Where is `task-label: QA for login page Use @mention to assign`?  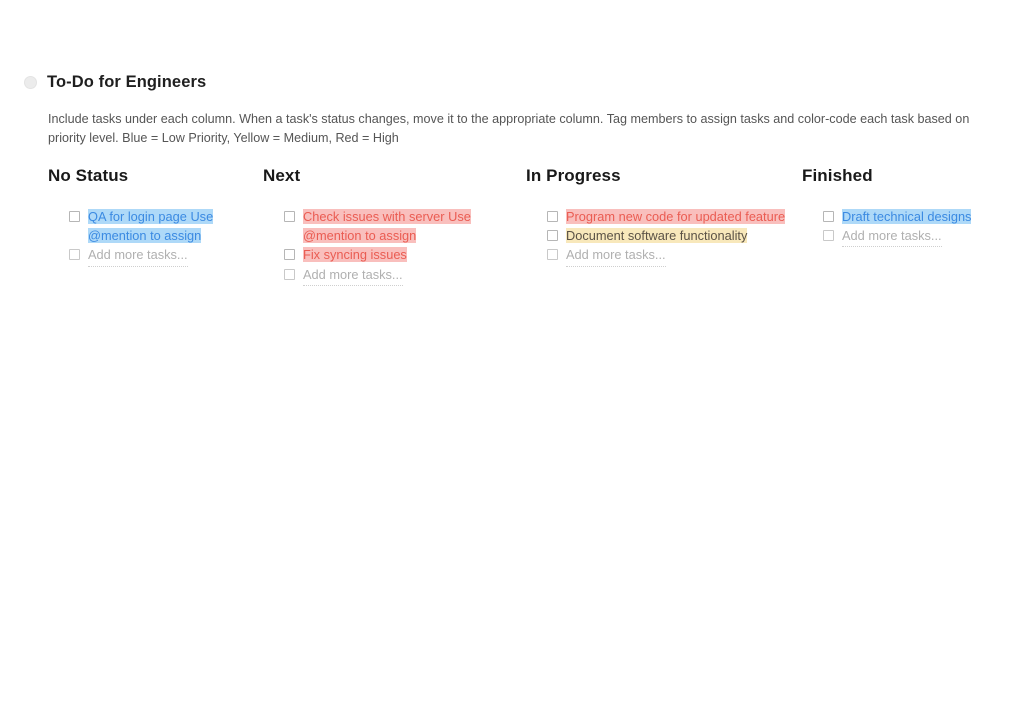 task-label: QA for login page Use @mention to assign is located at coordinates (151, 226).